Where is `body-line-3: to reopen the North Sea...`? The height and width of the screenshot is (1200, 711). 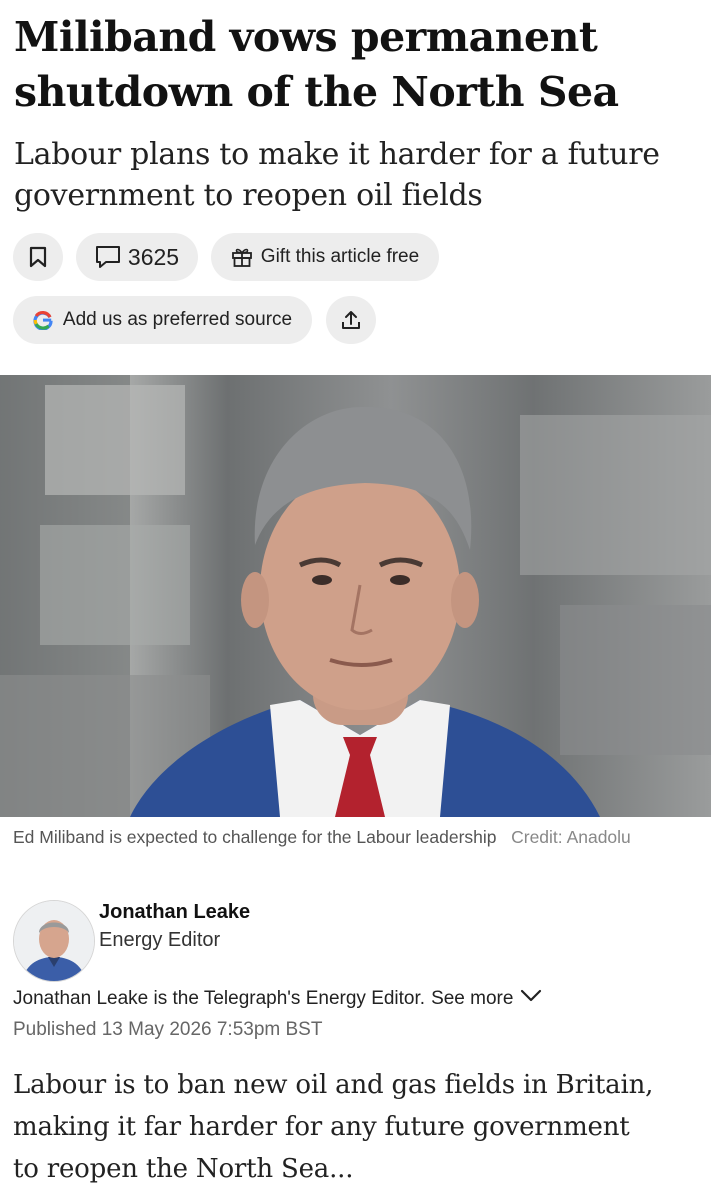
body-line-3: to reopen the North Sea... is located at coordinates (183, 1169).